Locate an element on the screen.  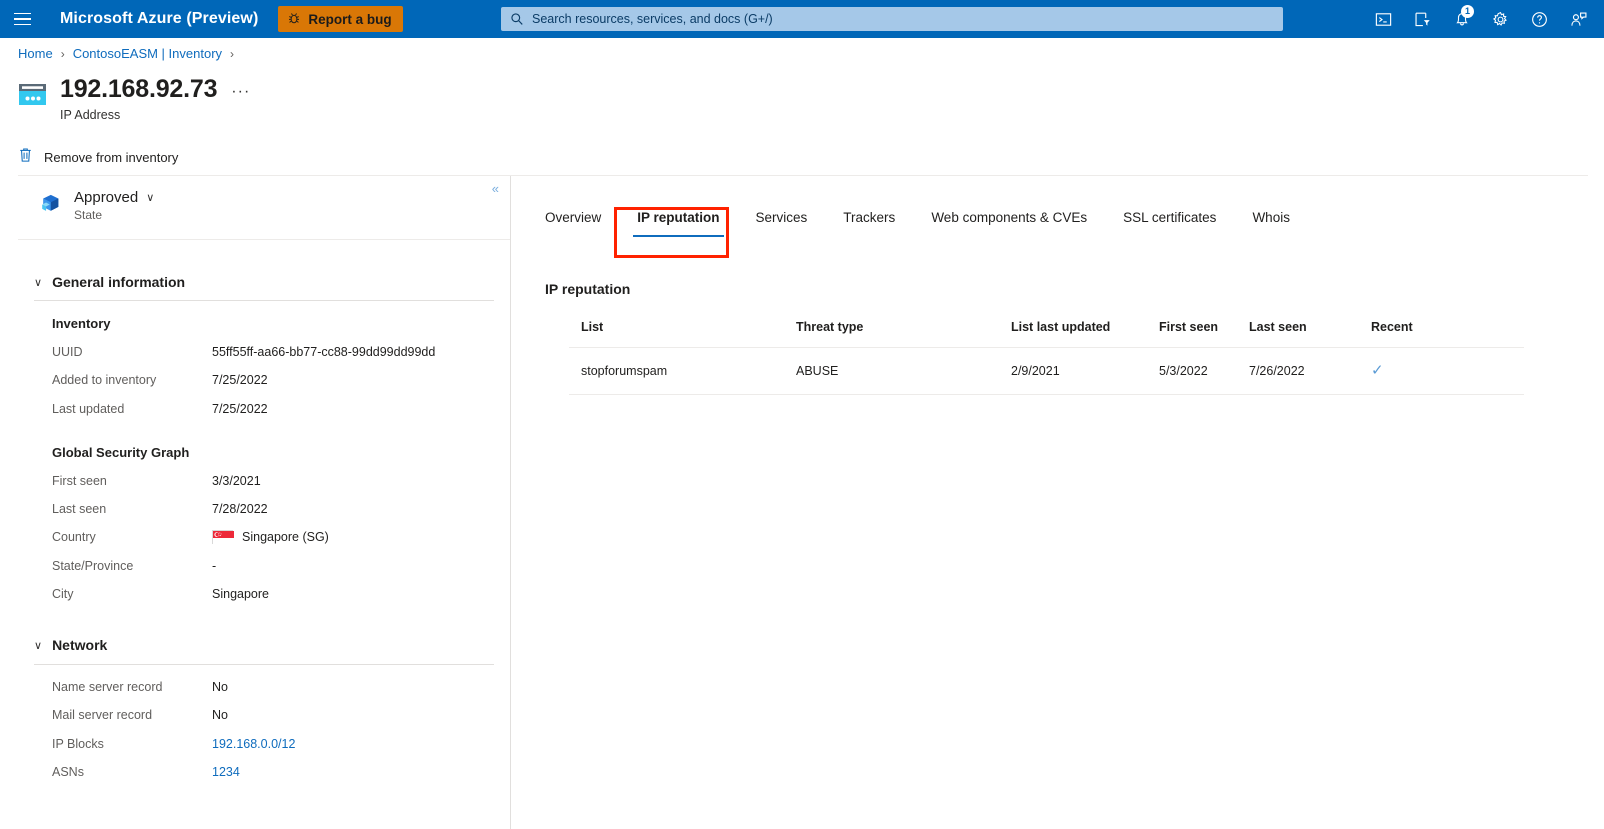
field-label: Name server record is located at coordinates (107, 687).